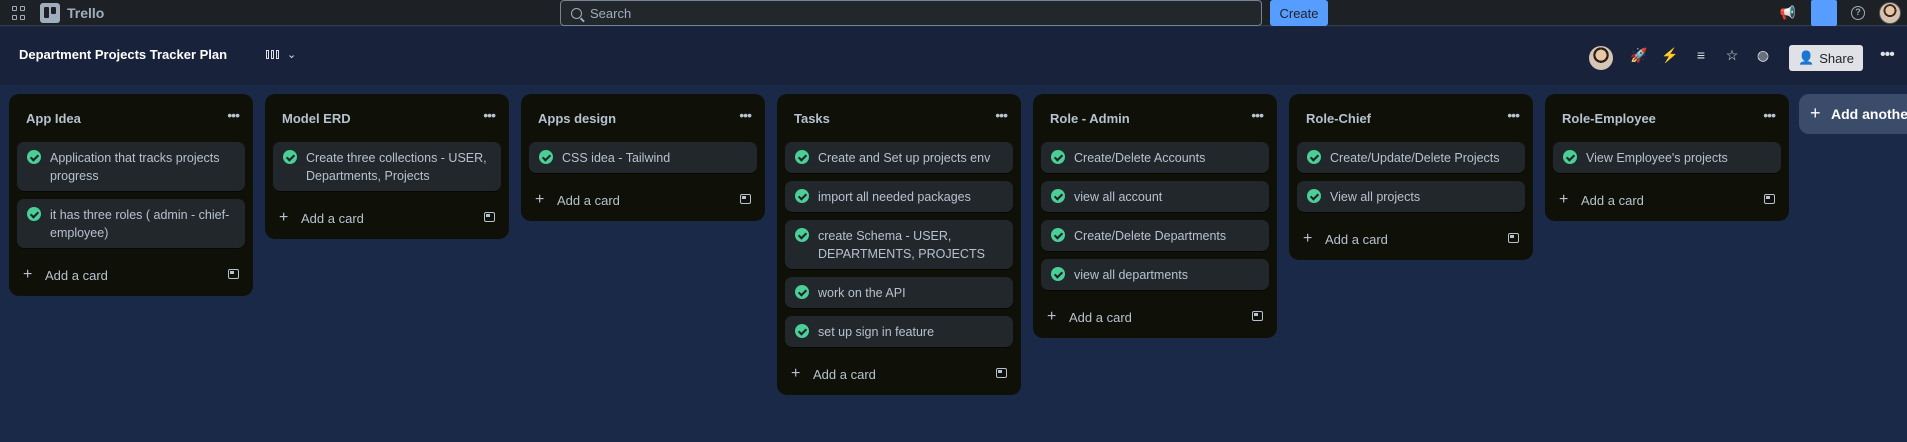  What do you see at coordinates (899, 331) in the screenshot?
I see `card: set up sign in feature` at bounding box center [899, 331].